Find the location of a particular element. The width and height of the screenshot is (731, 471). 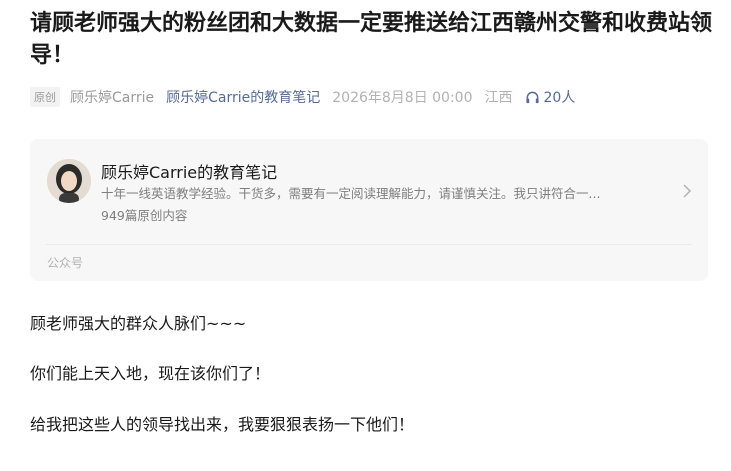

listen-count: 20人 is located at coordinates (559, 98).